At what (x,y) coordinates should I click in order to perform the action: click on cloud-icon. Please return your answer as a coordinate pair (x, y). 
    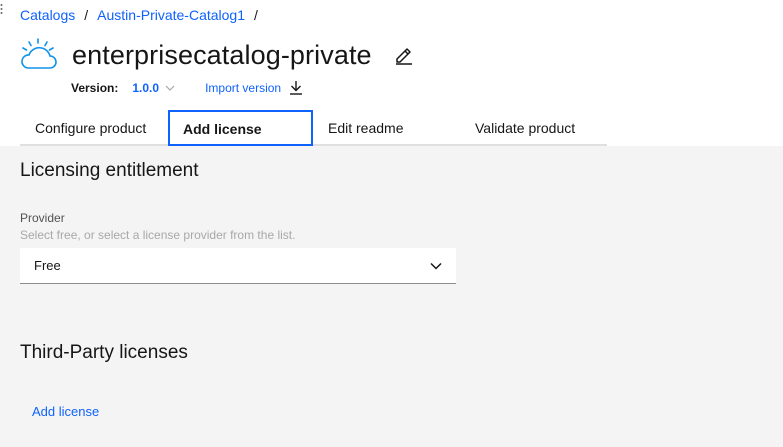
    Looking at the image, I should click on (39, 53).